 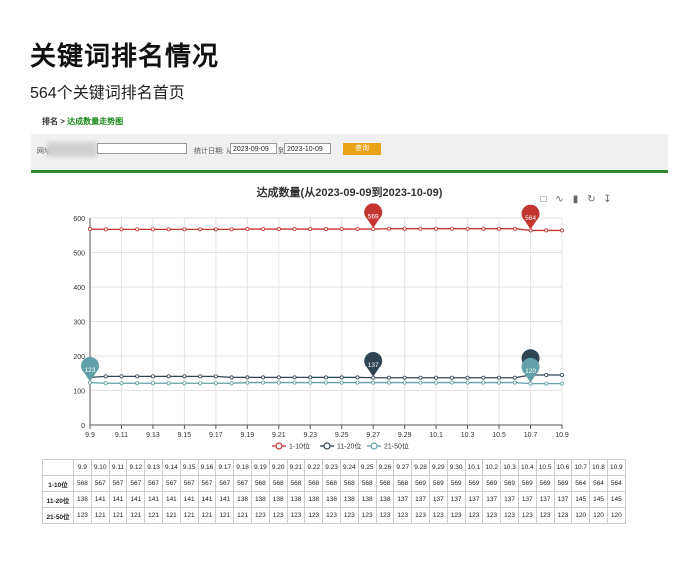 I want to click on table-column-header: 9.26, so click(x=385, y=467).